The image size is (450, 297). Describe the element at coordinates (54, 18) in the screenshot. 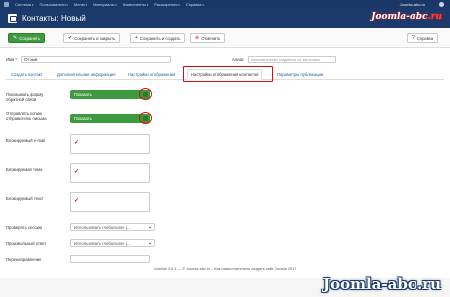

I see `page-title: Контакты: Новый` at that location.